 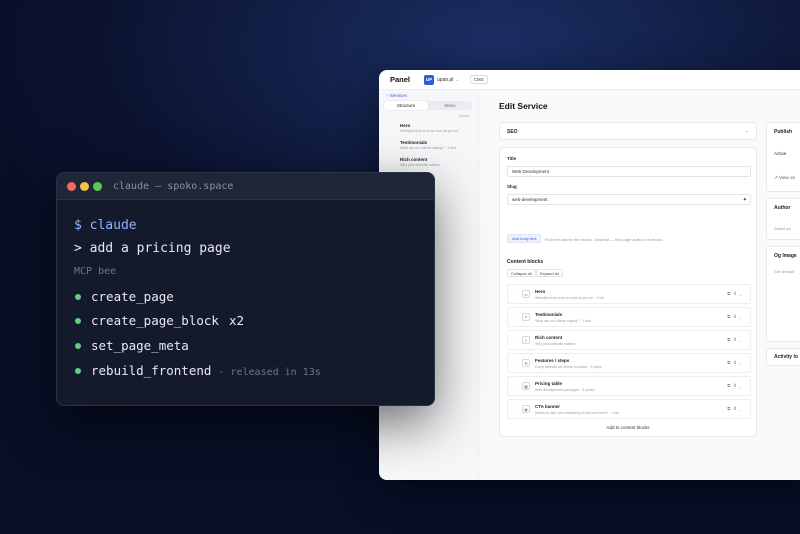 I want to click on add-body-text-button: Add body text, so click(x=524, y=238).